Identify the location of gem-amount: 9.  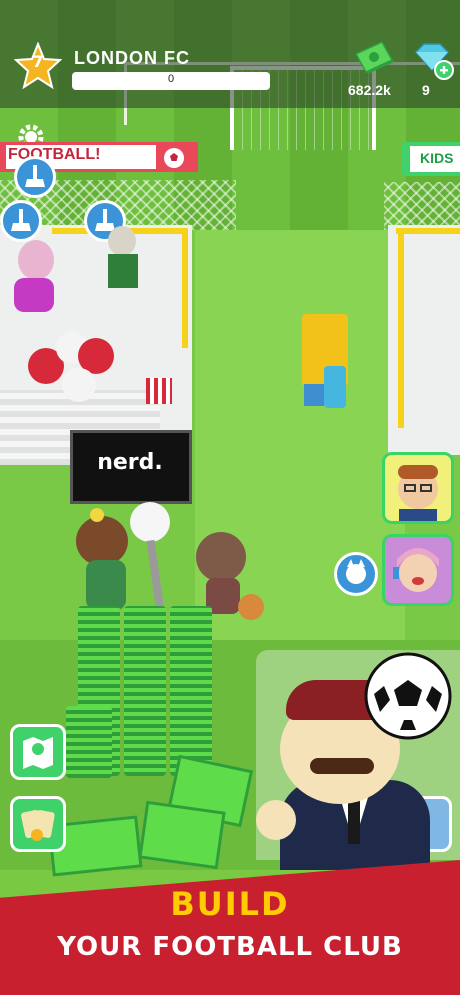
(426, 90).